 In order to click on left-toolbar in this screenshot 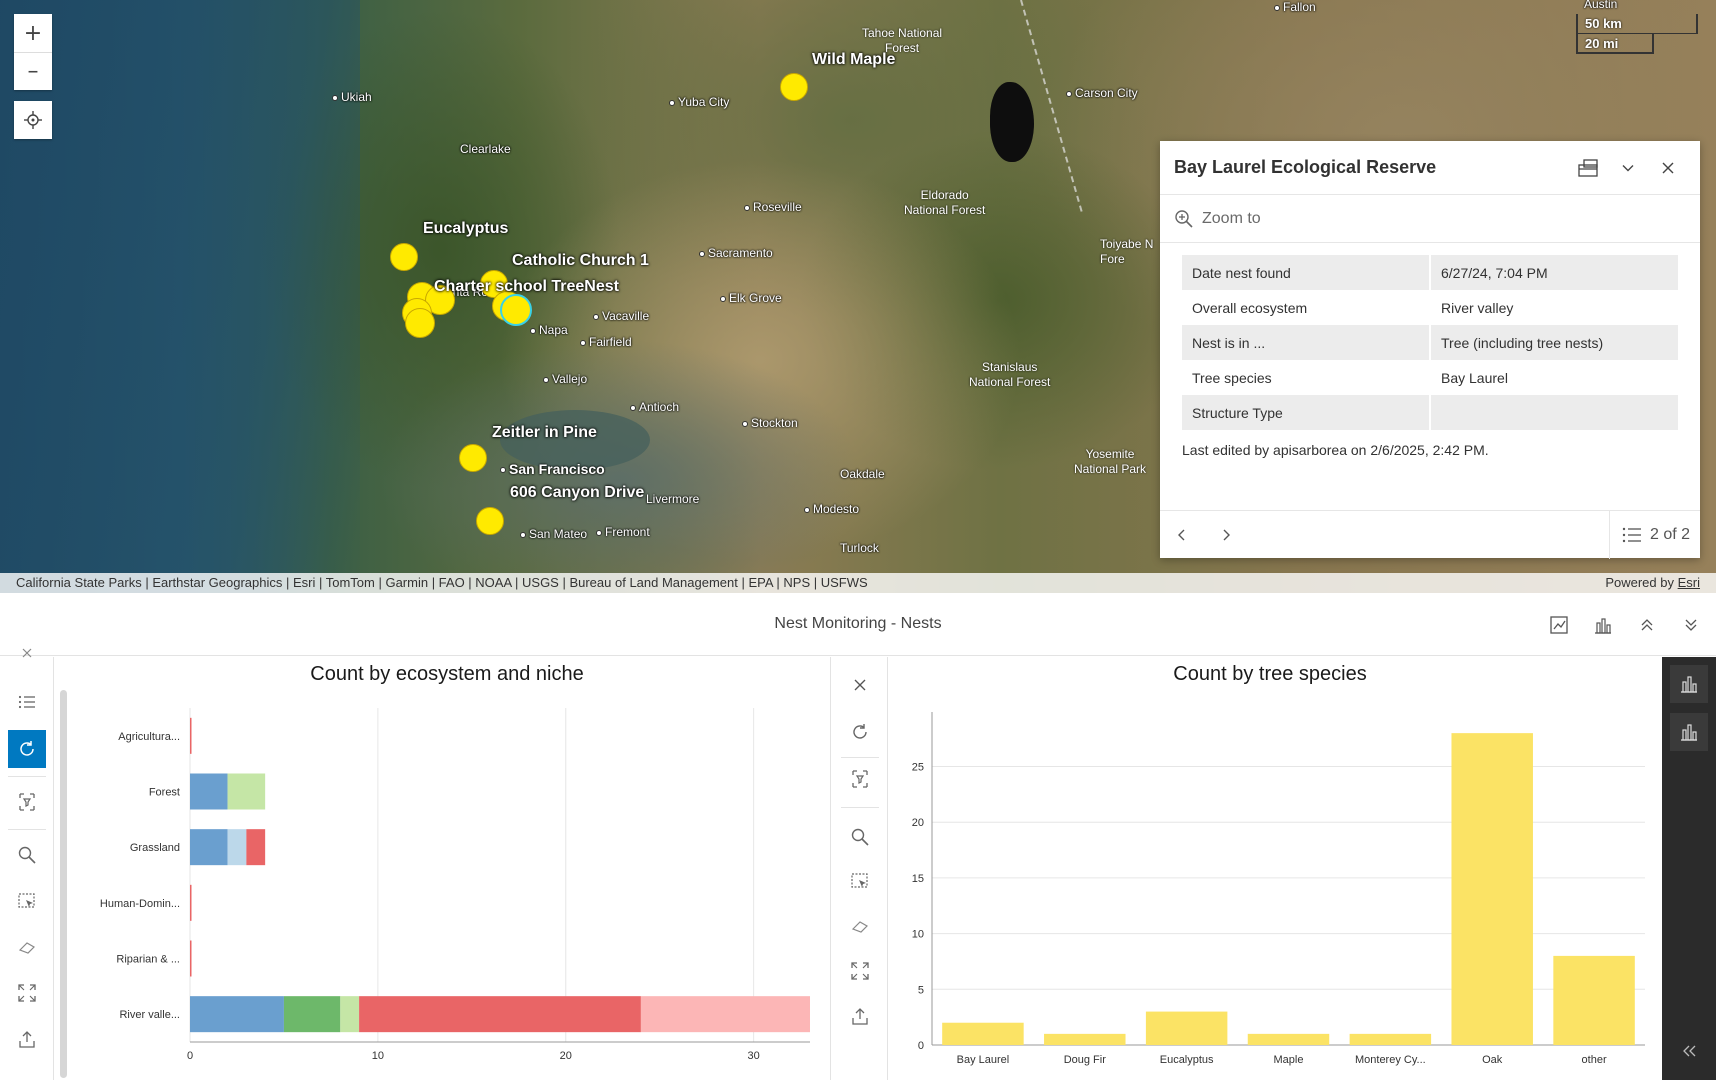, I will do `click(27, 864)`.